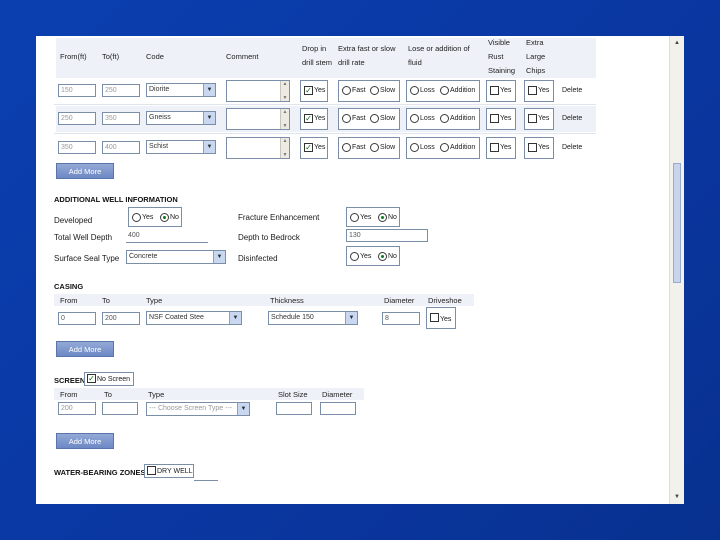 The image size is (720, 540). I want to click on drill-row-2-delete-link: Delete, so click(572, 119).